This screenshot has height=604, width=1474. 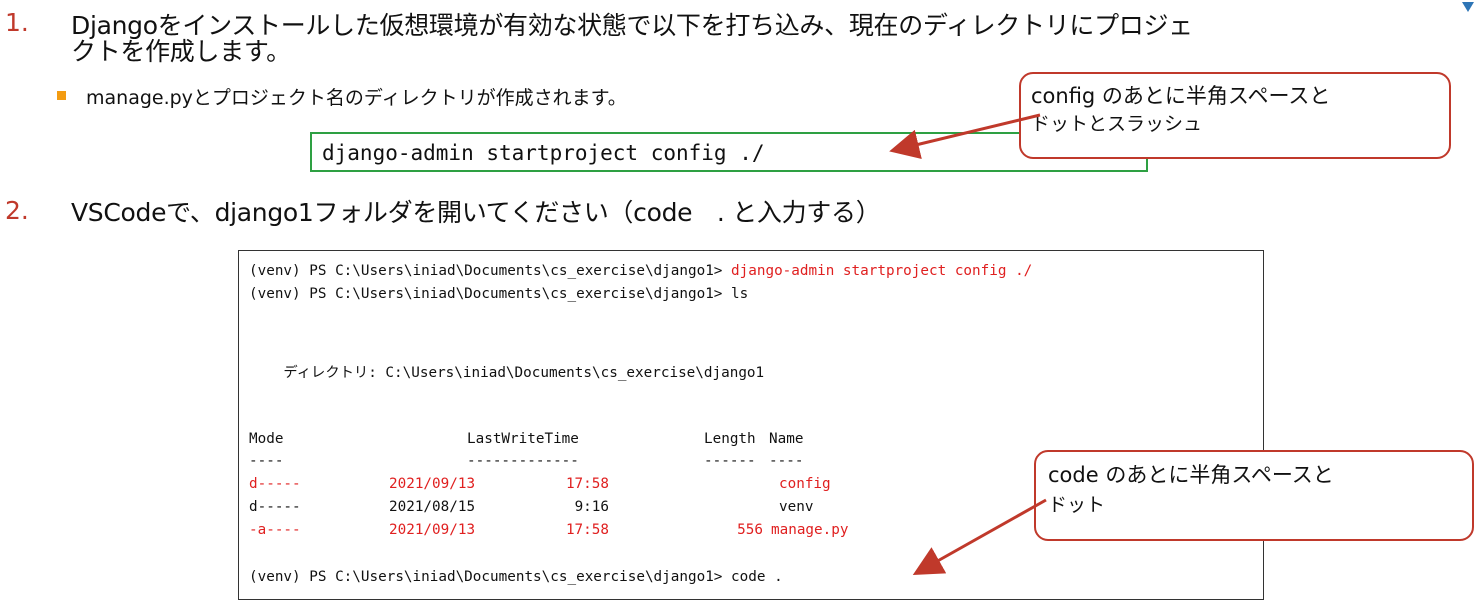 I want to click on header-lastwritetime: LastWriteTime, so click(x=523, y=439).